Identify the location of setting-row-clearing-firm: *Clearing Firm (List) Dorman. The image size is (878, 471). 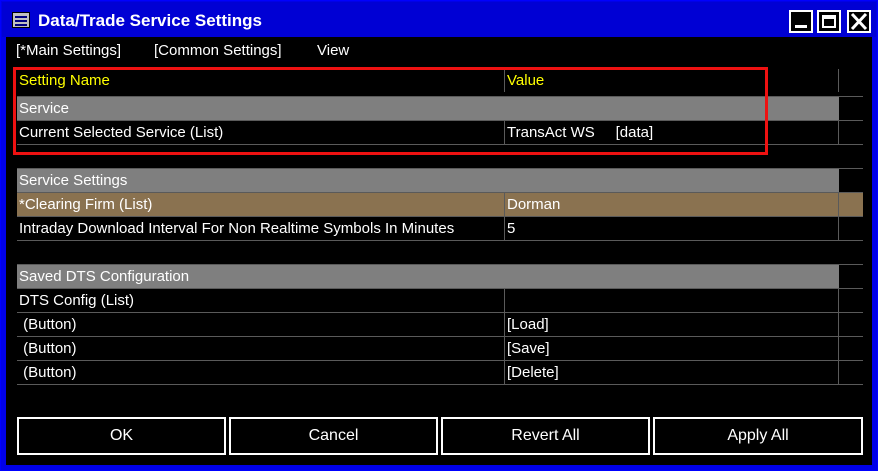
(440, 204).